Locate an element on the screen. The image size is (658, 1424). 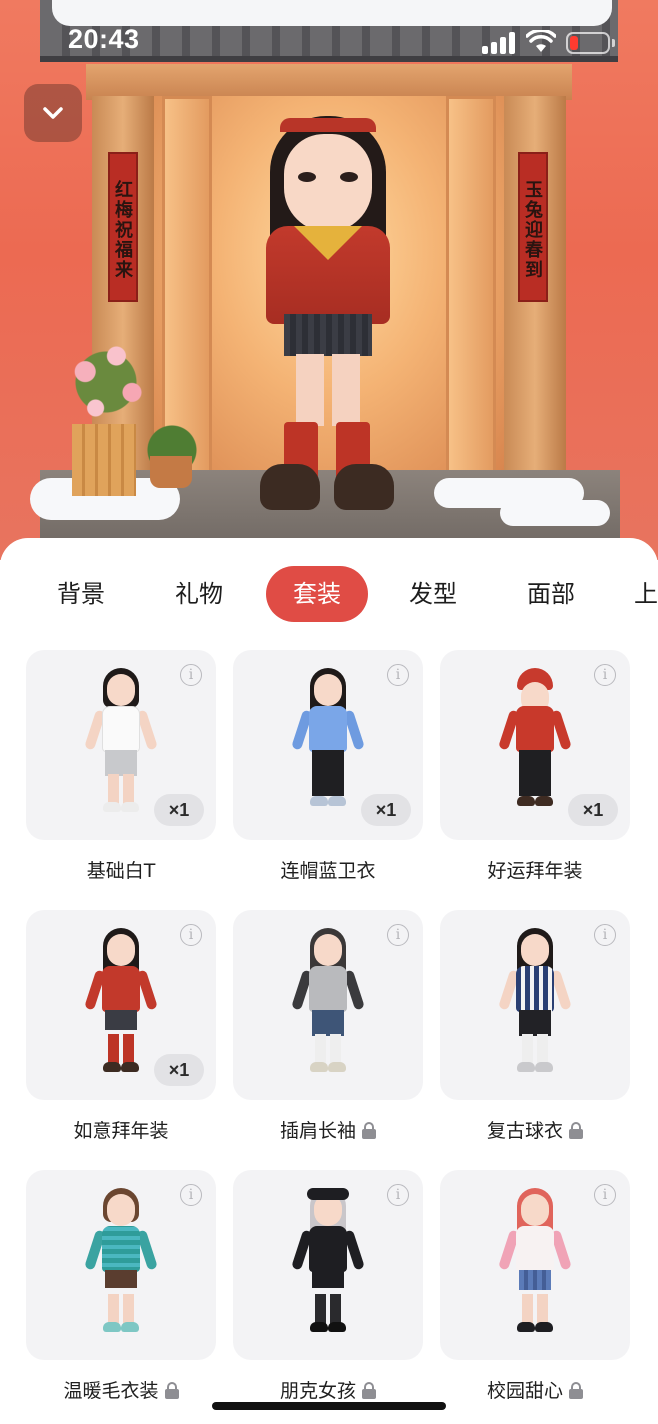
category-tabs: 背景 礼物 套装 发型 面部 上 is located at coordinates (329, 594).